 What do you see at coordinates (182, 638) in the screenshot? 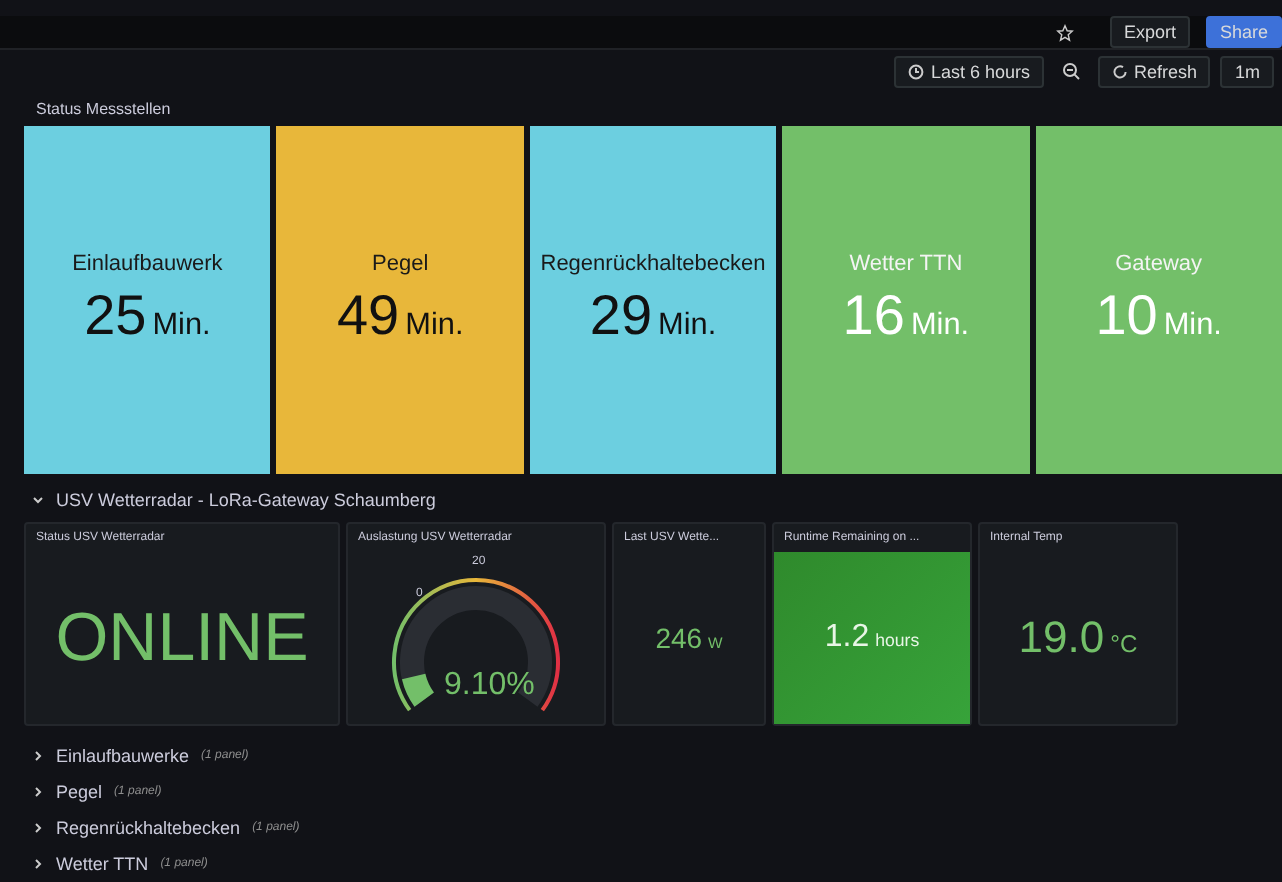
I see `status-value: ONLINE` at bounding box center [182, 638].